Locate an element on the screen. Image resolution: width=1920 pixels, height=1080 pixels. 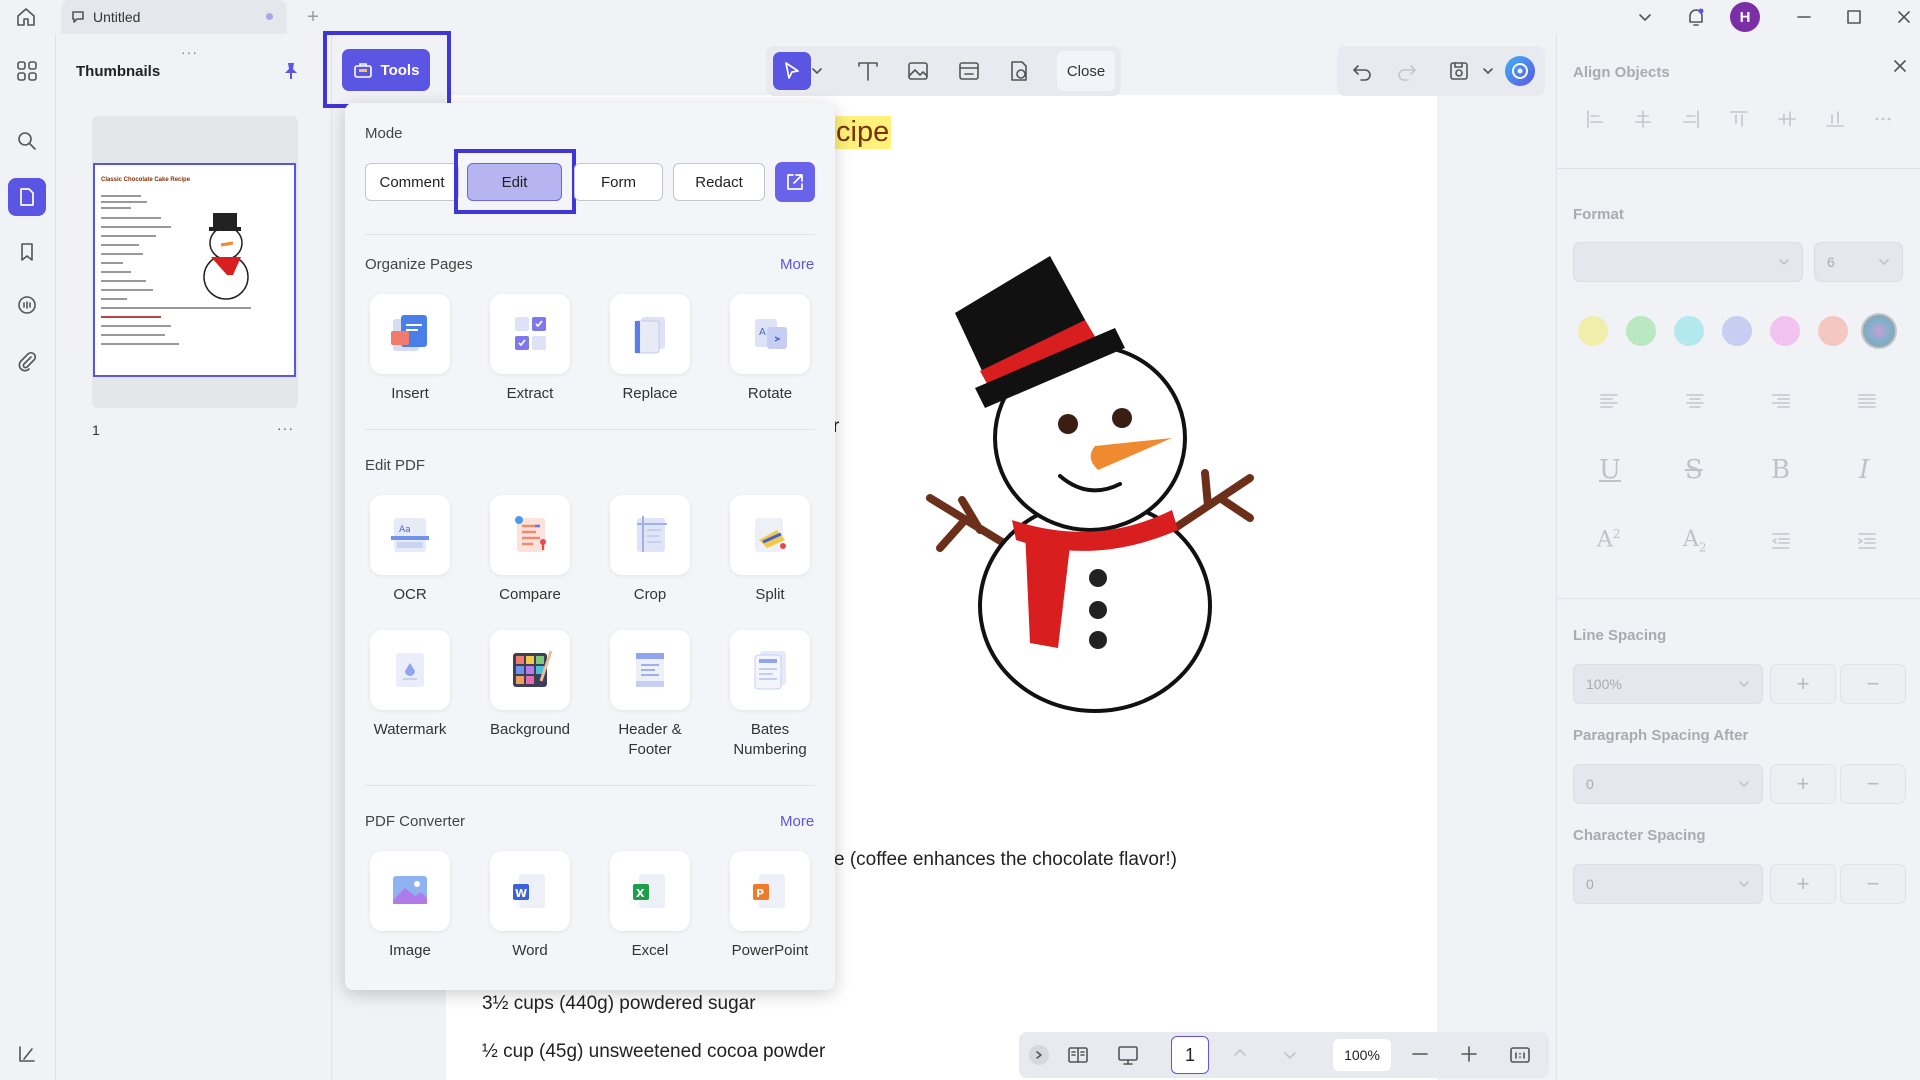
align-left-icon is located at coordinates (1595, 119).